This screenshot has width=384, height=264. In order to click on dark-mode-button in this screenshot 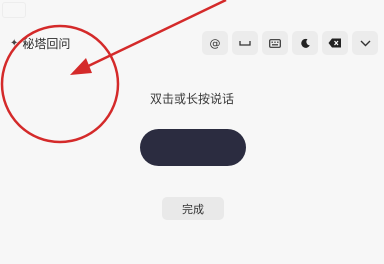, I will do `click(305, 43)`.